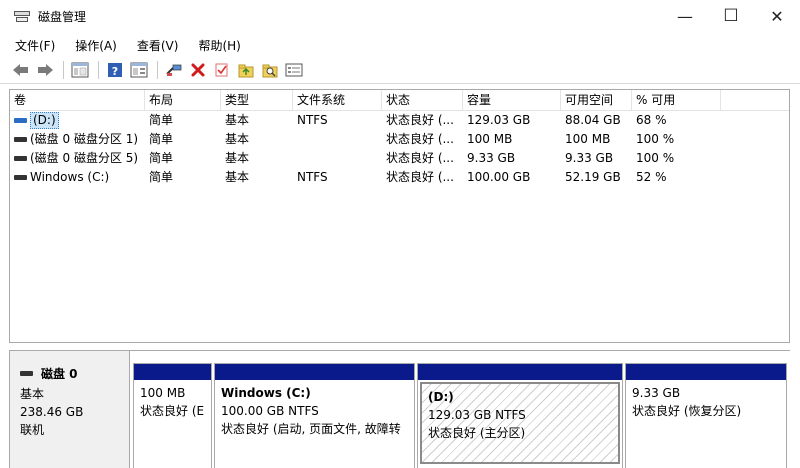 The height and width of the screenshot is (468, 800). Describe the element at coordinates (246, 70) in the screenshot. I see `folder-up-icon` at that location.